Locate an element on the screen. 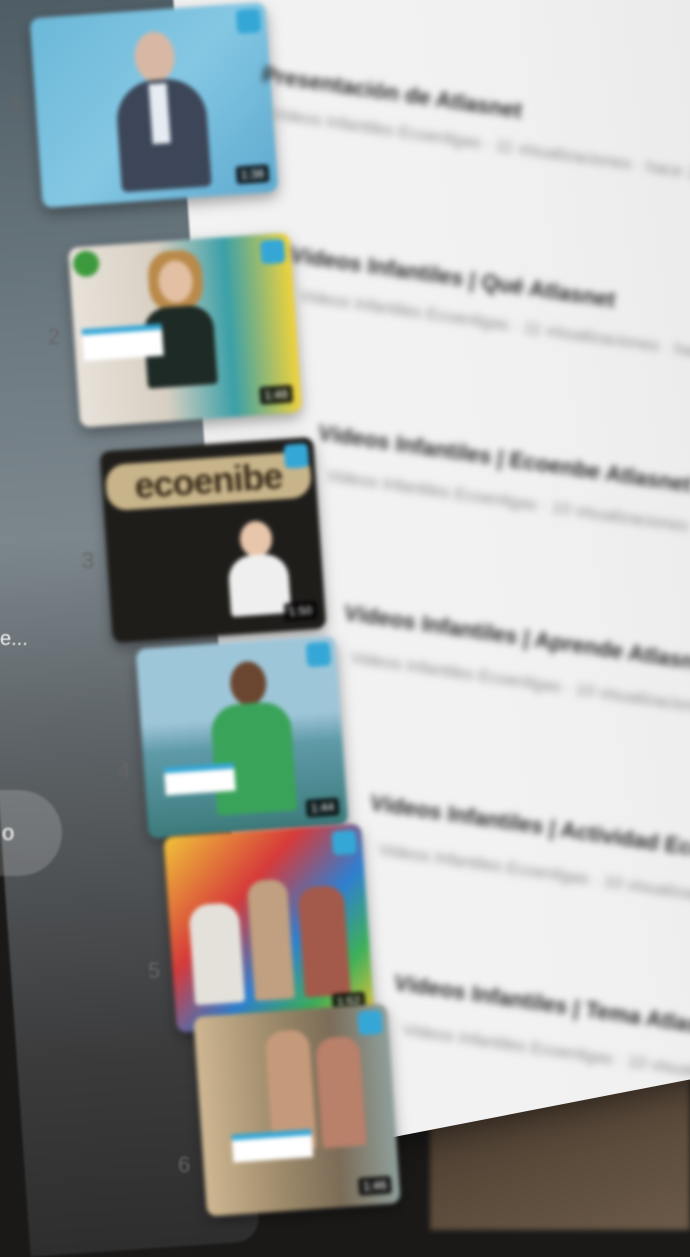  video-thumbnail: 1:46 is located at coordinates (297, 1110).